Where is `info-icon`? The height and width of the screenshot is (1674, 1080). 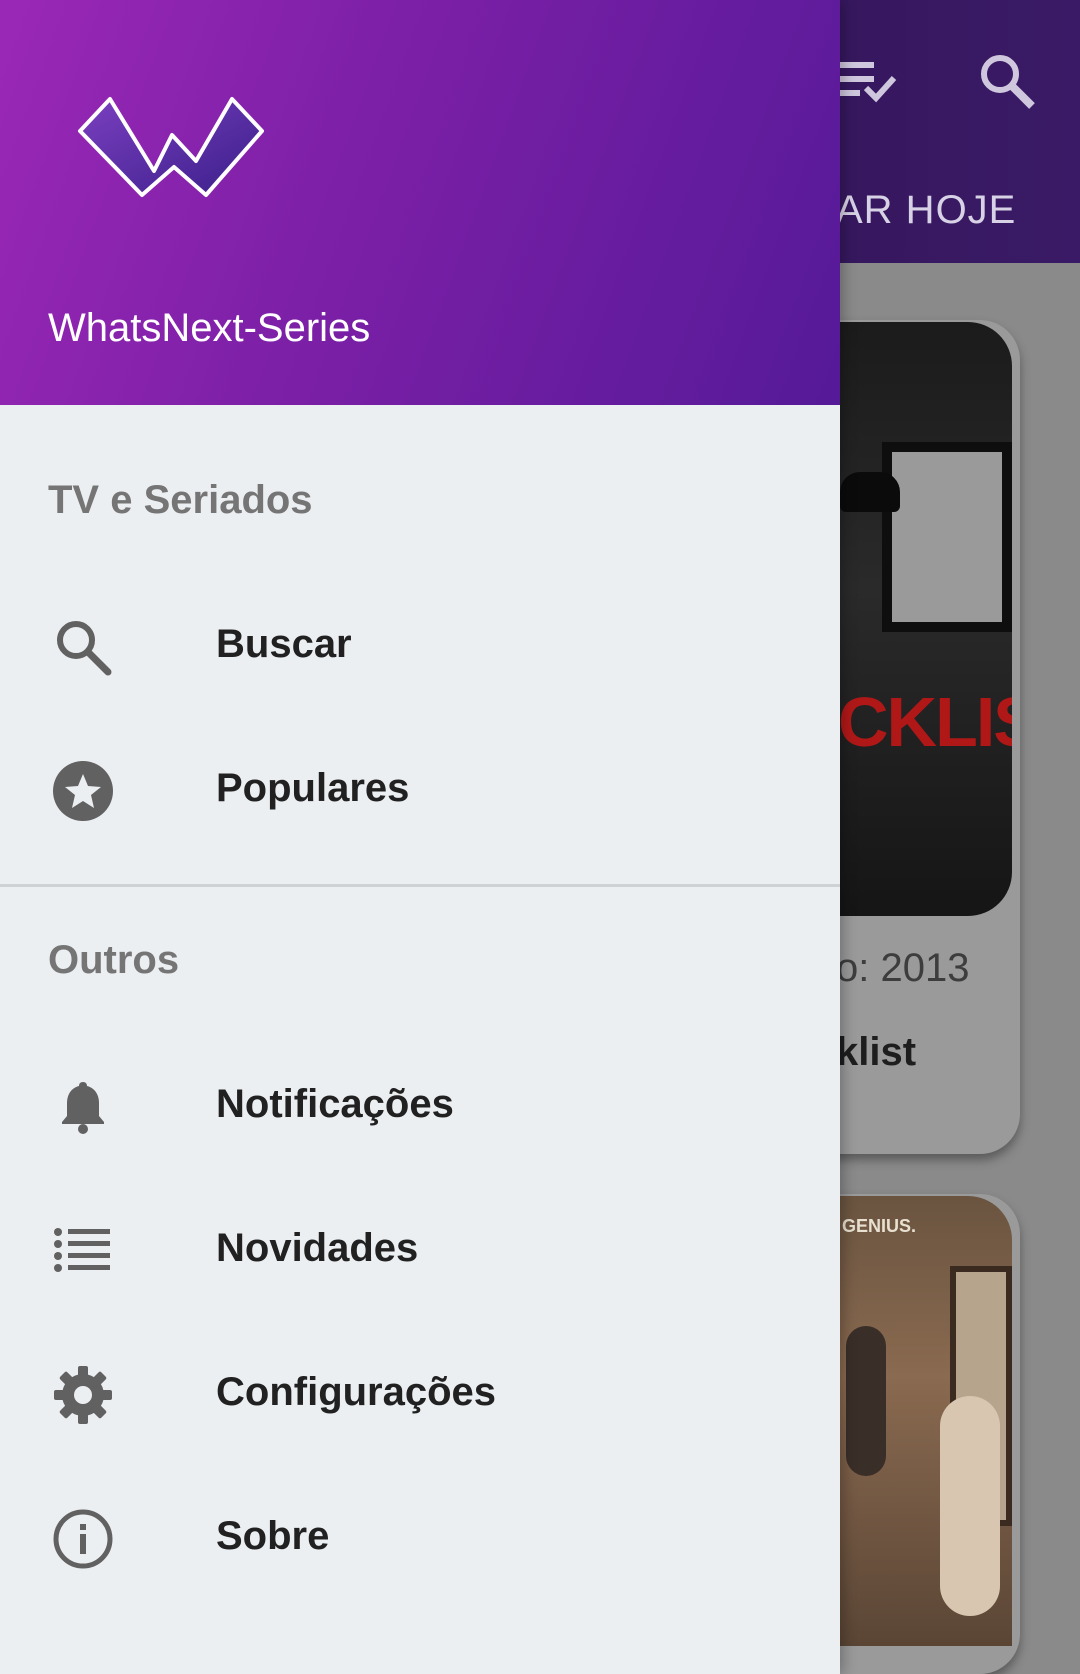
info-icon is located at coordinates (83, 1539).